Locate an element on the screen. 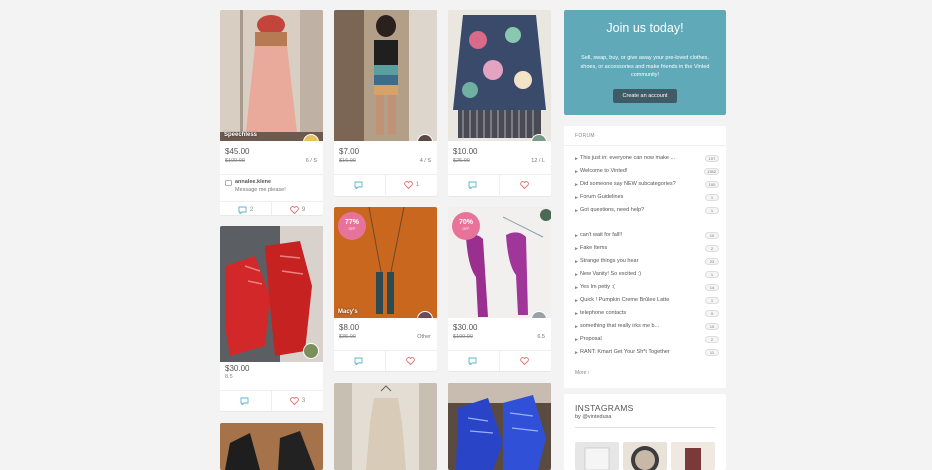  card-actions: 2 9 is located at coordinates (271, 208).